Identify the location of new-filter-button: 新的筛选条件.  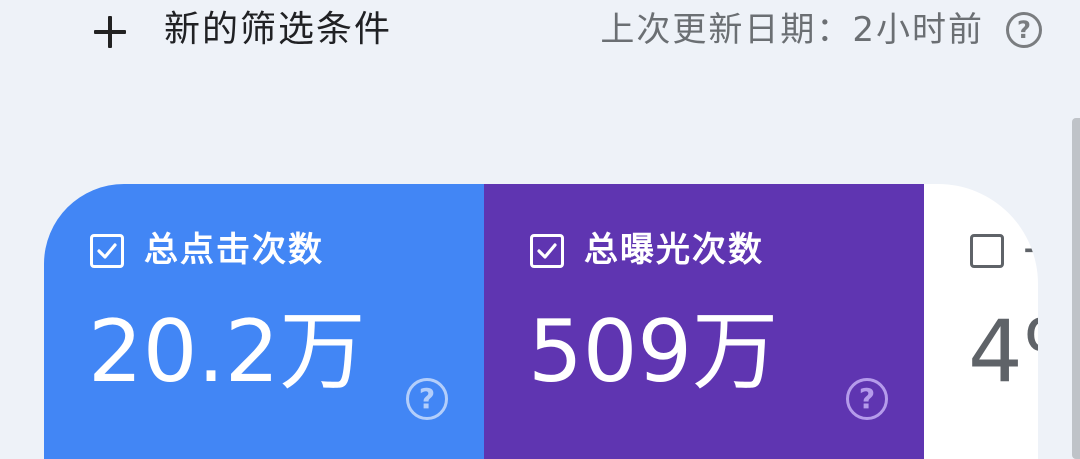
(278, 30).